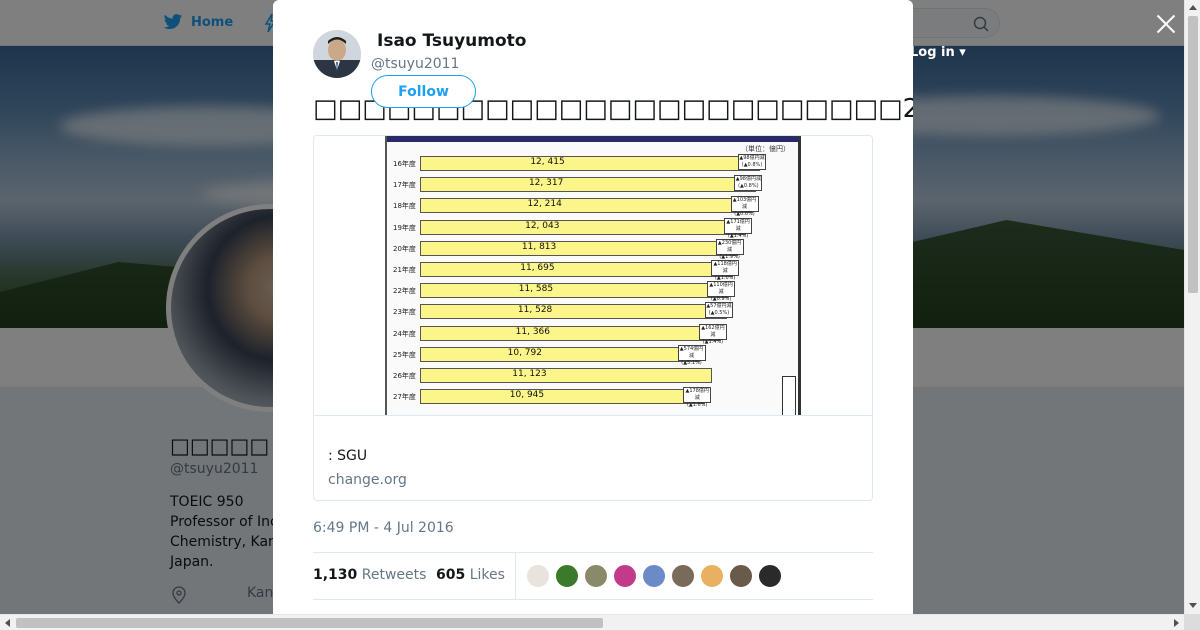 The width and height of the screenshot is (1200, 630). What do you see at coordinates (697, 397) in the screenshot?
I see `chart-bar-note: ▲178億円減 (▲1.6%)` at bounding box center [697, 397].